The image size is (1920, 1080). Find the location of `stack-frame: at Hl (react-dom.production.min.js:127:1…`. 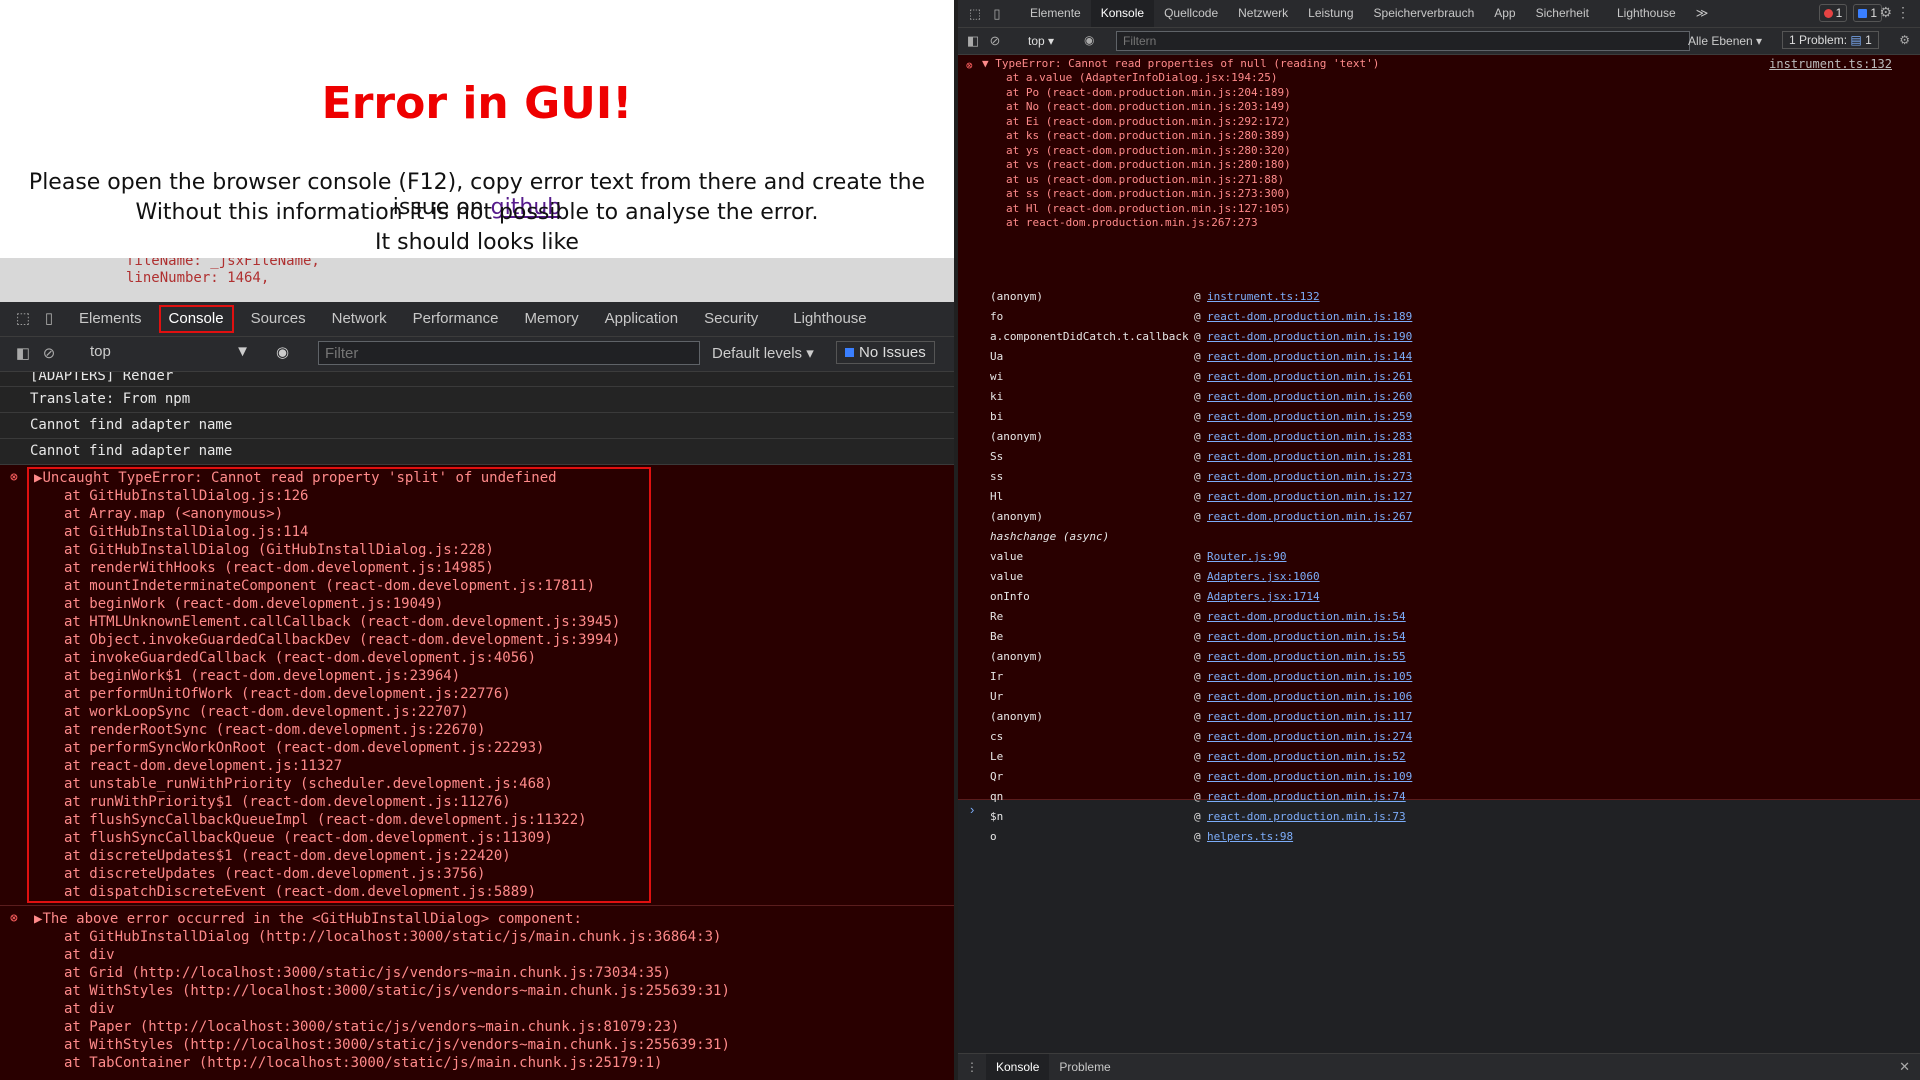

stack-frame: at Hl (react-dom.production.min.js:127:1… is located at coordinates (1148, 209).